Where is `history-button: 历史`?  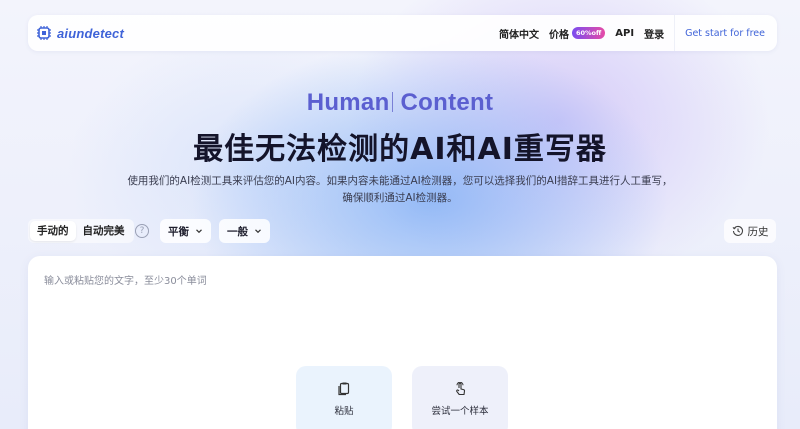 history-button: 历史 is located at coordinates (750, 231).